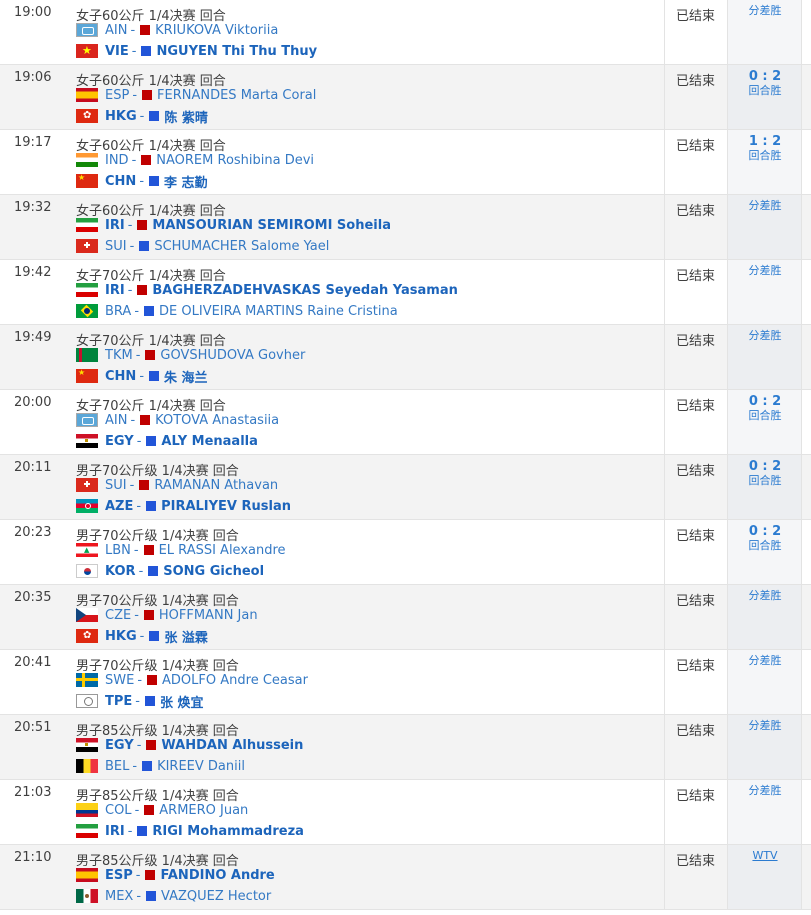  Describe the element at coordinates (120, 571) in the screenshot. I see `country-code: KOR` at that location.